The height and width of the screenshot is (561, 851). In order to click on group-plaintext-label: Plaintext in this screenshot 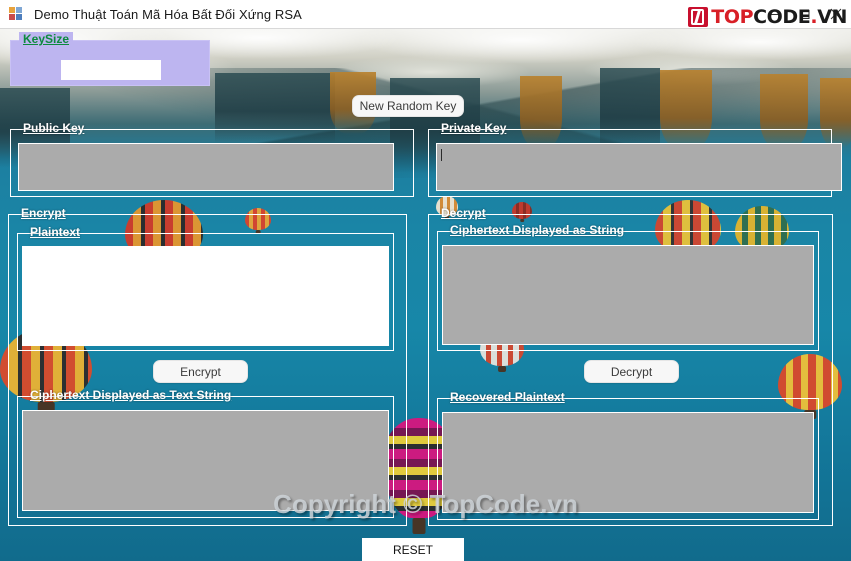, I will do `click(55, 232)`.